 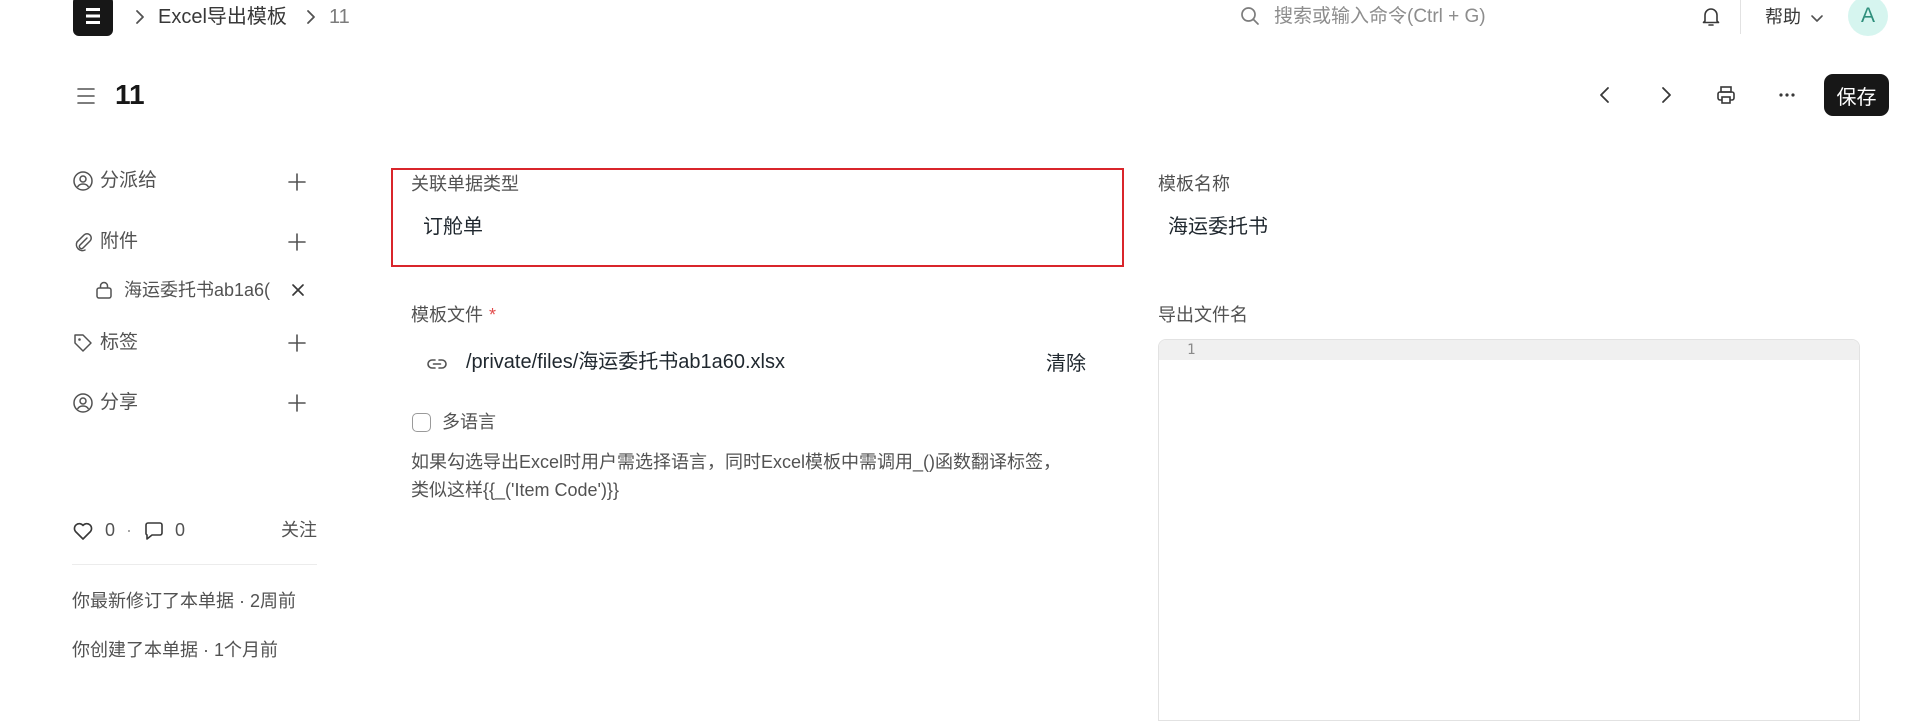 What do you see at coordinates (437, 364) in the screenshot?
I see `link-icon` at bounding box center [437, 364].